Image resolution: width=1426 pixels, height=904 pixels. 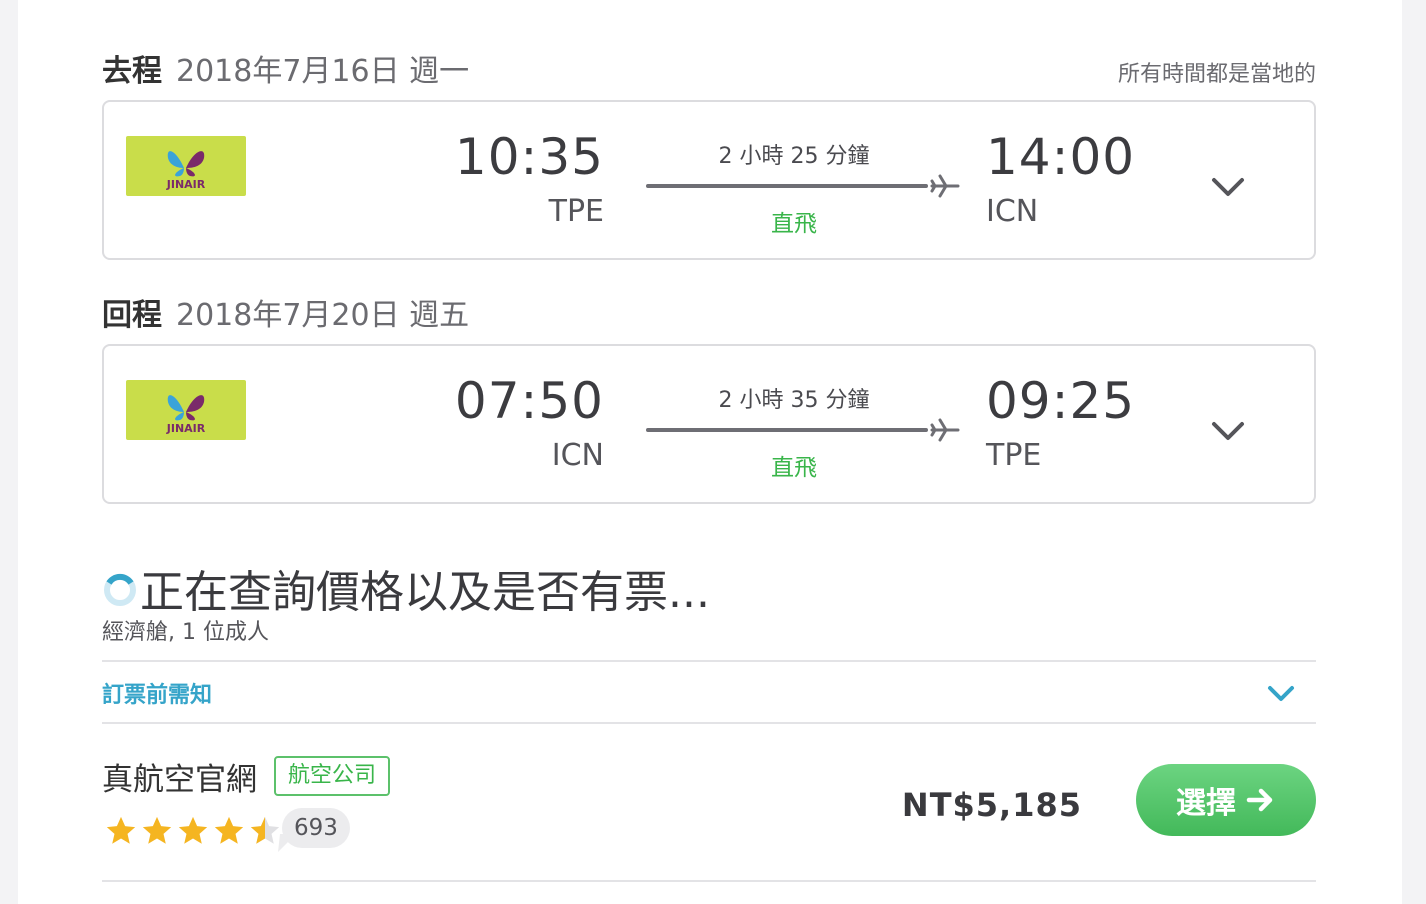 I want to click on inbound-date: 2018年7月20日 週五, so click(x=323, y=315).